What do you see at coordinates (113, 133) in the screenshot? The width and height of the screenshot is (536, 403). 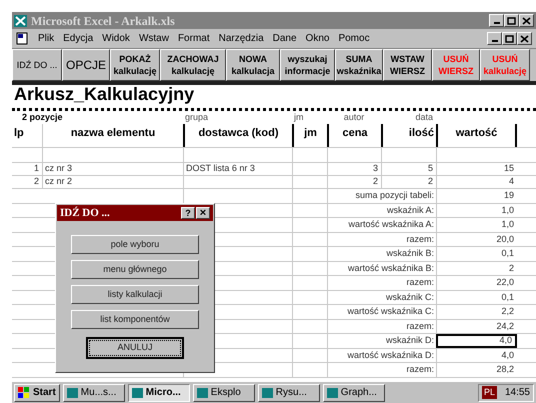 I see `column-header: nazwa elementu` at bounding box center [113, 133].